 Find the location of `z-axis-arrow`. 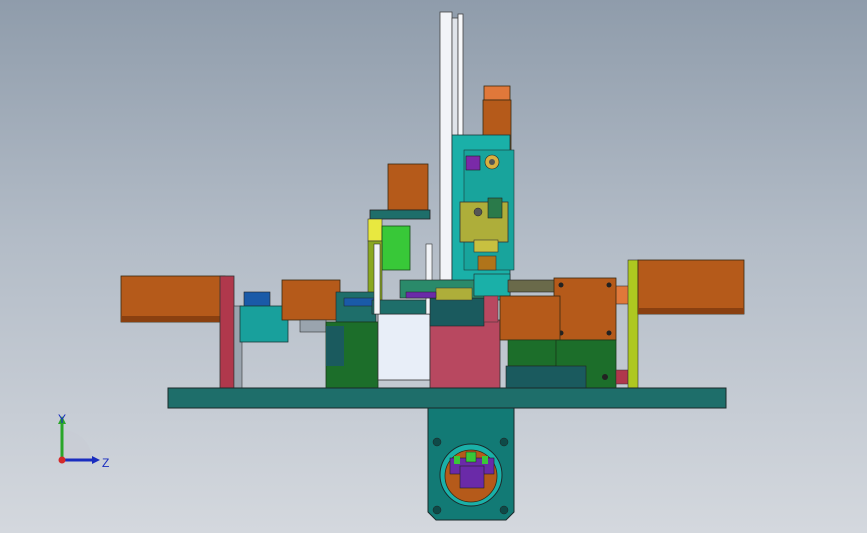

z-axis-arrow is located at coordinates (96, 460).